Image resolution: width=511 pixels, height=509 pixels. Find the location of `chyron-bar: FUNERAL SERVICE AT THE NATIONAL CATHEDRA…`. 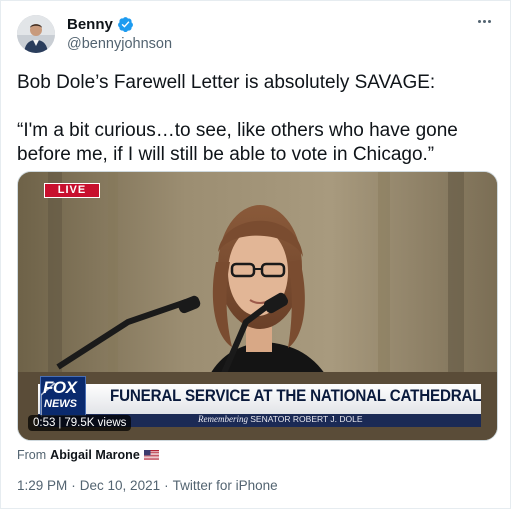

chyron-bar: FUNERAL SERVICE AT THE NATIONAL CATHEDRA… is located at coordinates (260, 399).